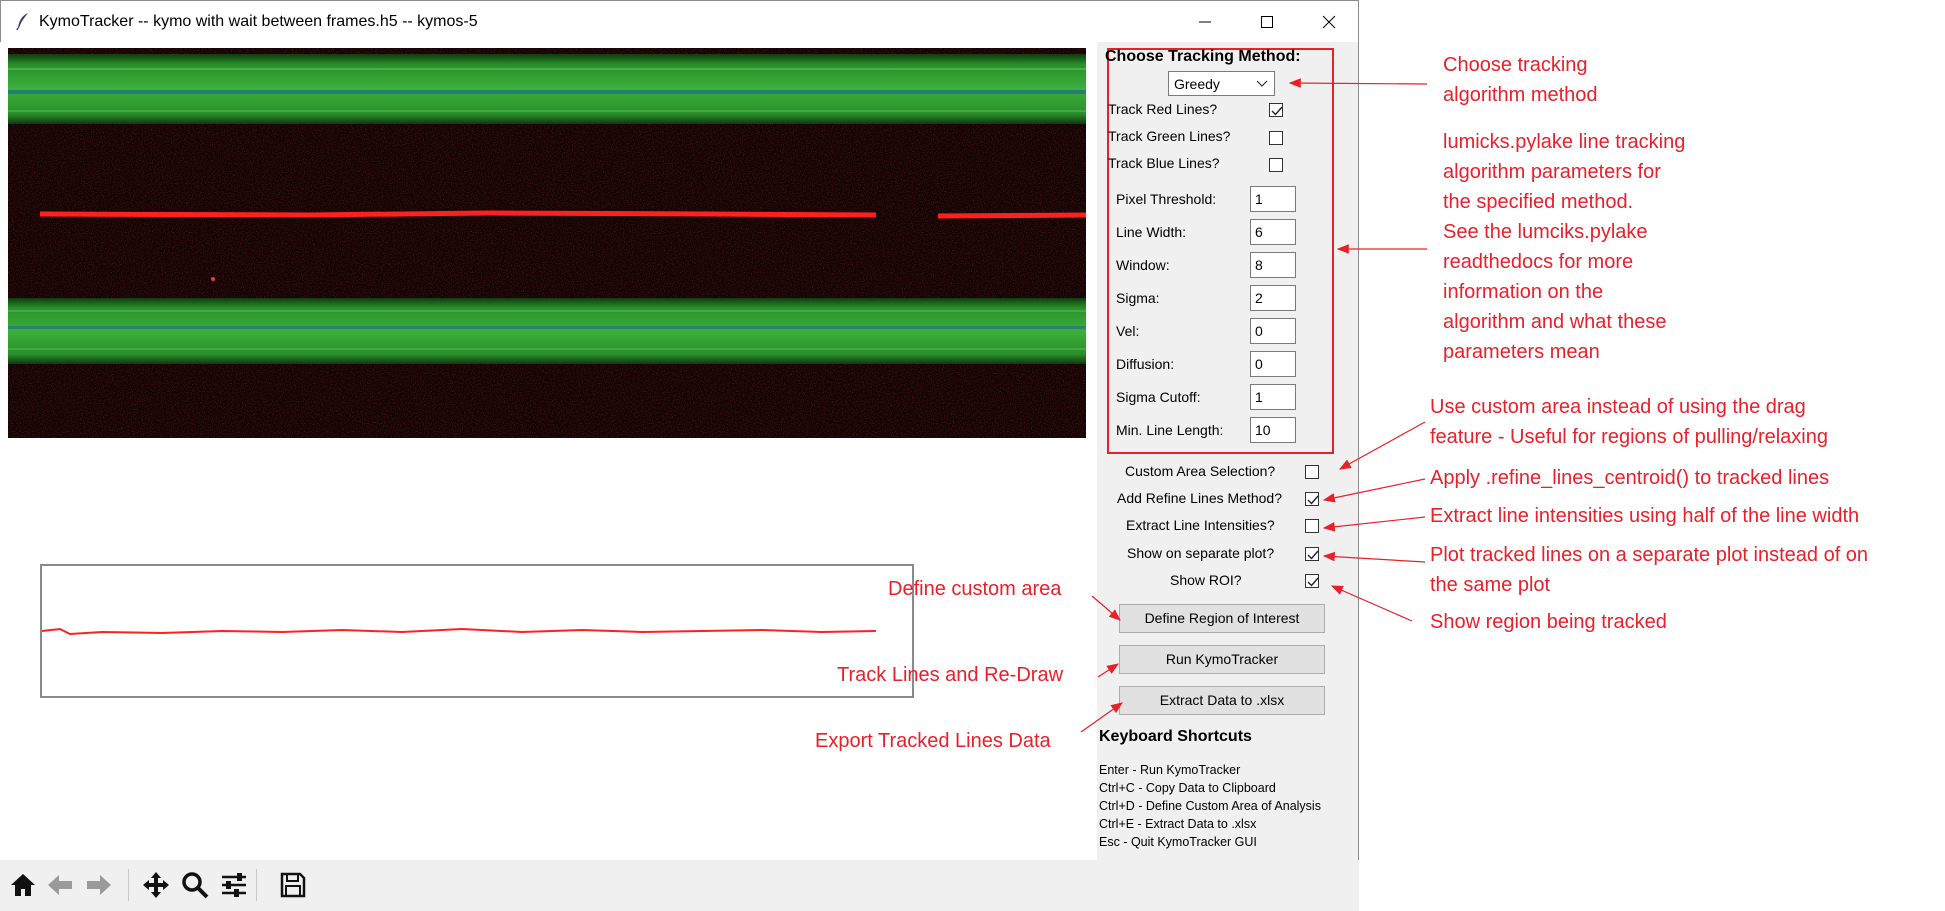 This screenshot has height=911, width=1945. Describe the element at coordinates (1106, 608) in the screenshot. I see `arrow-to-define-roi` at that location.